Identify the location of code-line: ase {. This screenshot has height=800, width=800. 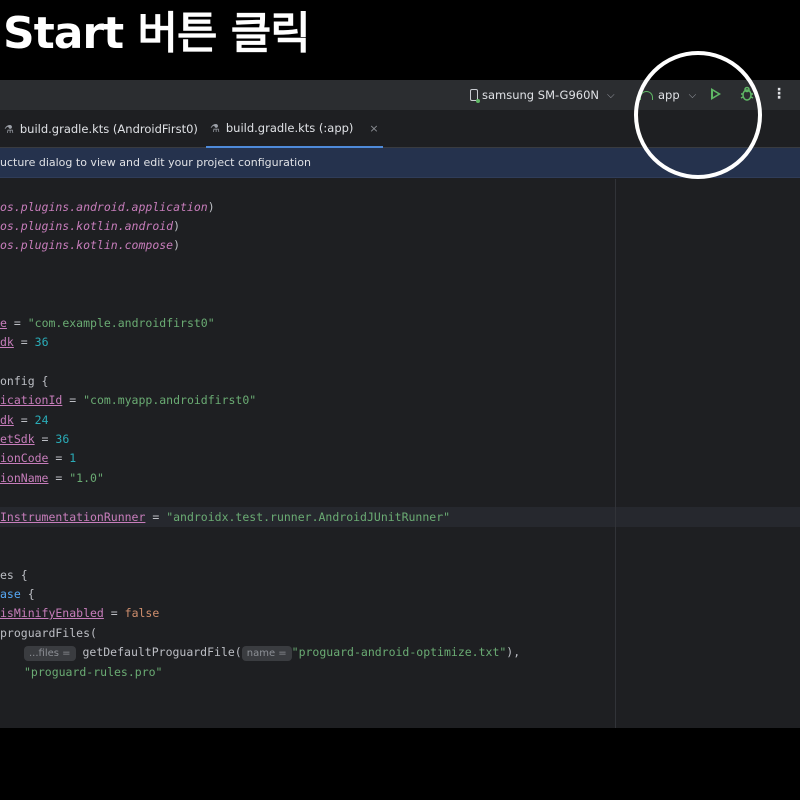
(17, 594).